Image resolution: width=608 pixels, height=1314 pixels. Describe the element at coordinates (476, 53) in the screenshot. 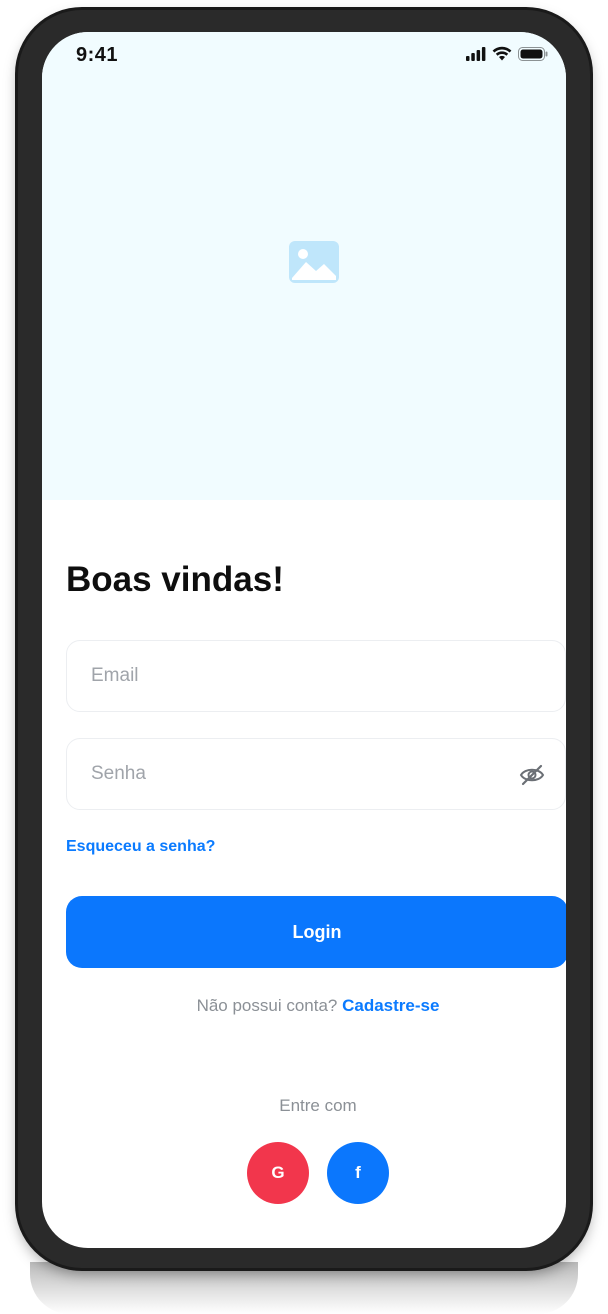

I see `signal-icon` at that location.